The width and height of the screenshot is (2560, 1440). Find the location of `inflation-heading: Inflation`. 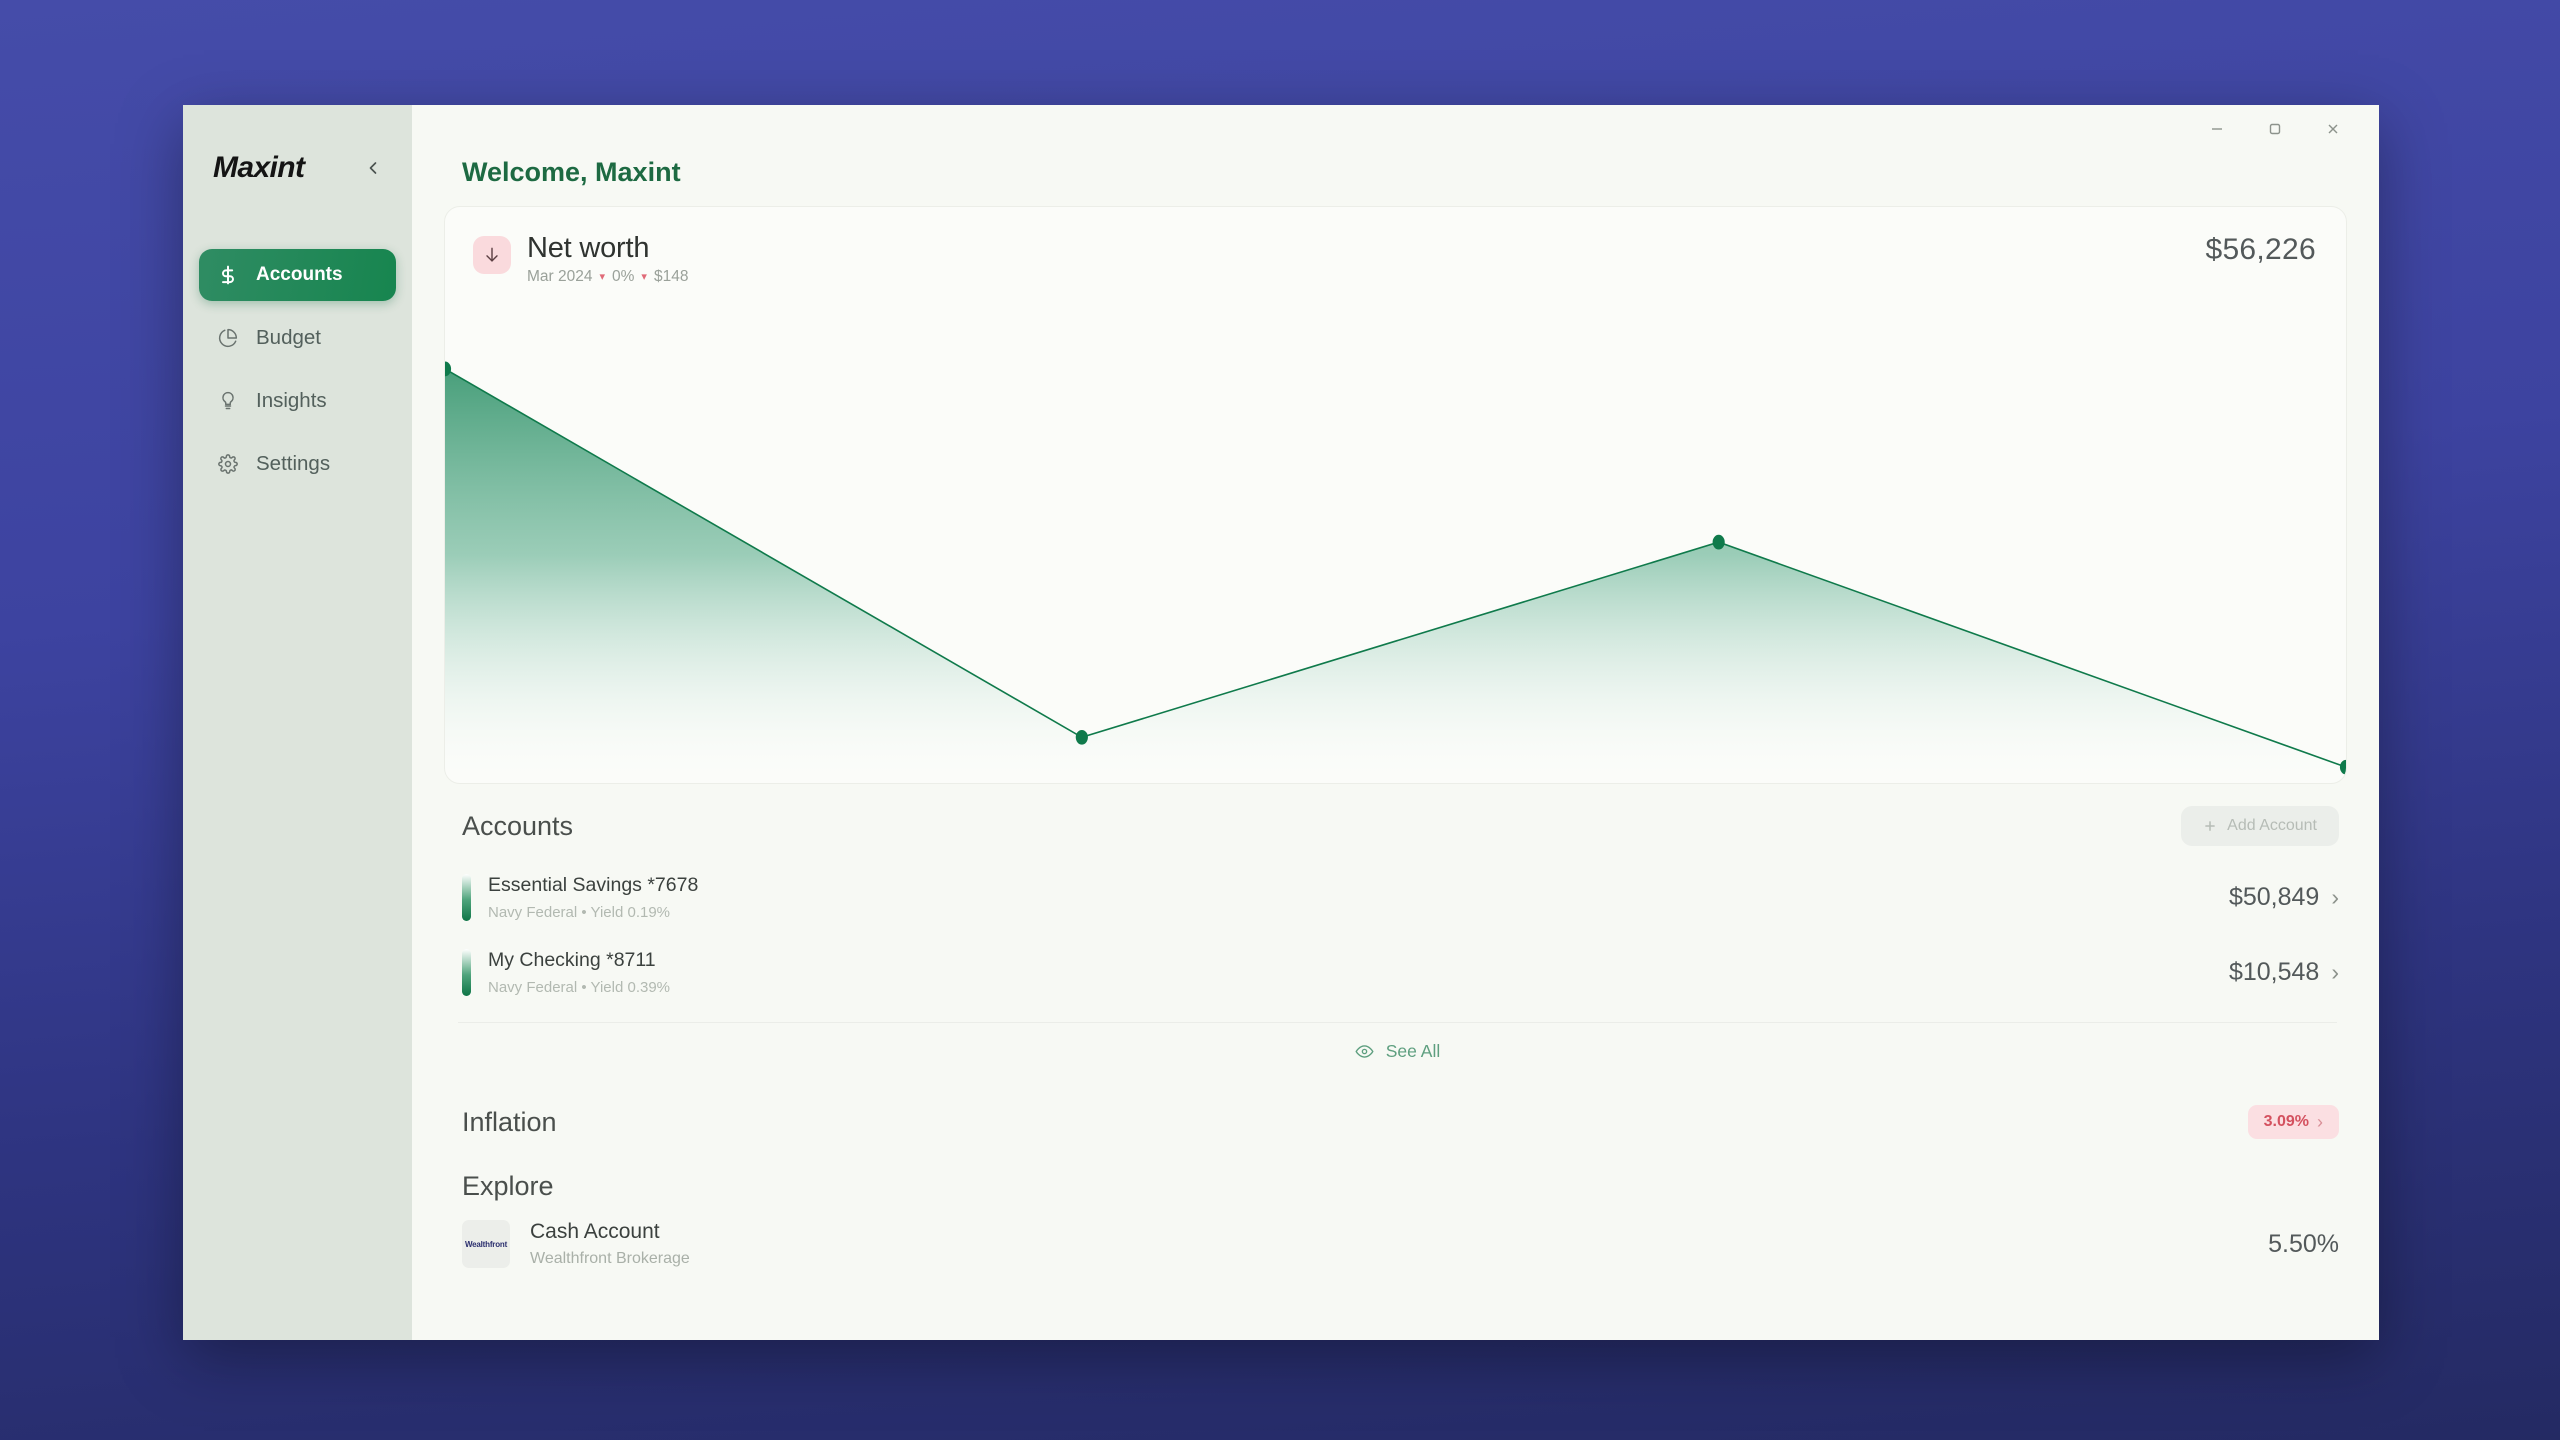

inflation-heading: Inflation is located at coordinates (509, 1121).